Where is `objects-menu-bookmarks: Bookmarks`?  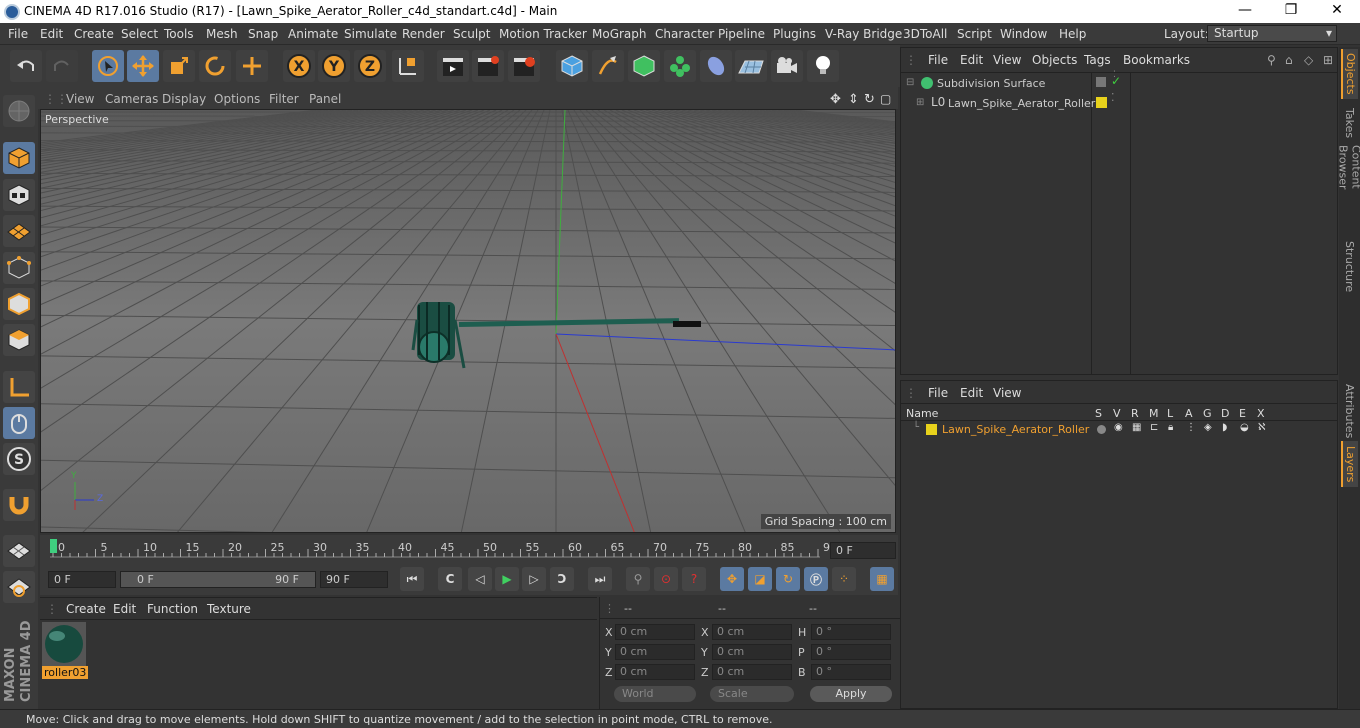 objects-menu-bookmarks: Bookmarks is located at coordinates (1156, 60).